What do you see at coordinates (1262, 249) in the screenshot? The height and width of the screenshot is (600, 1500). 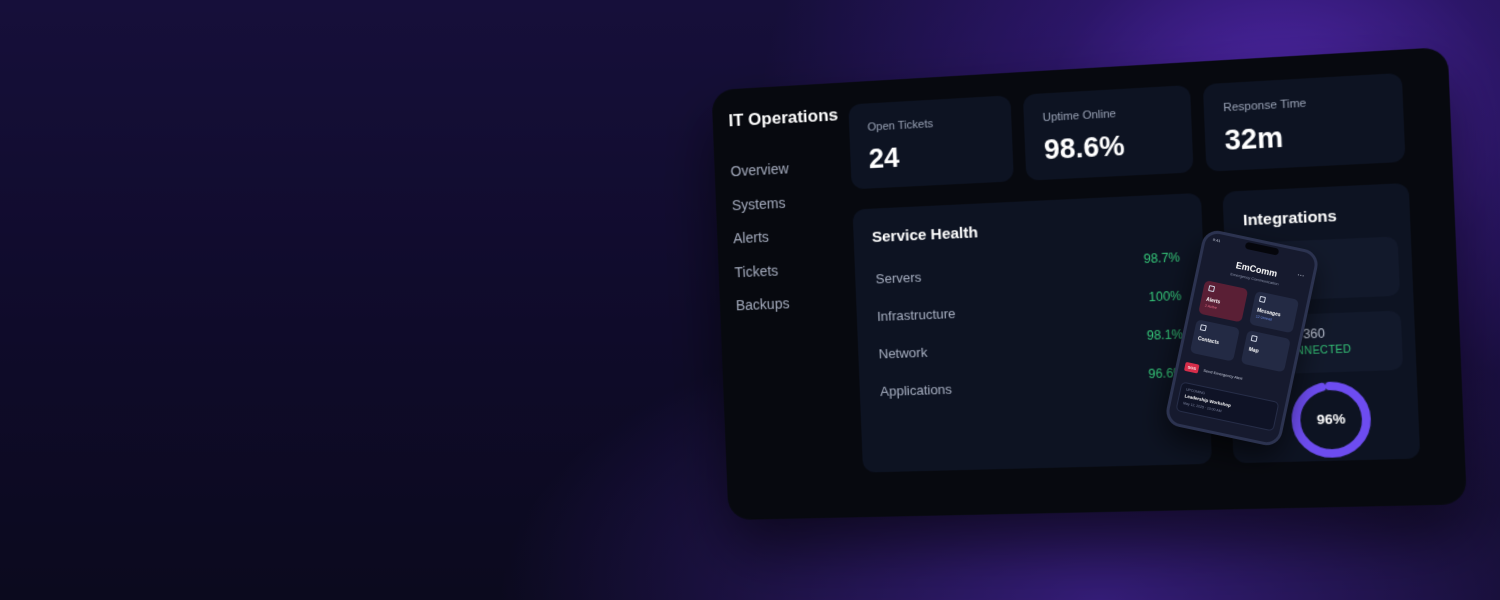 I see `phone-notch` at bounding box center [1262, 249].